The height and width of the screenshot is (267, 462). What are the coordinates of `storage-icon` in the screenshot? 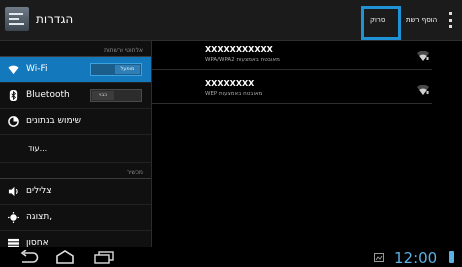 It's located at (13, 242).